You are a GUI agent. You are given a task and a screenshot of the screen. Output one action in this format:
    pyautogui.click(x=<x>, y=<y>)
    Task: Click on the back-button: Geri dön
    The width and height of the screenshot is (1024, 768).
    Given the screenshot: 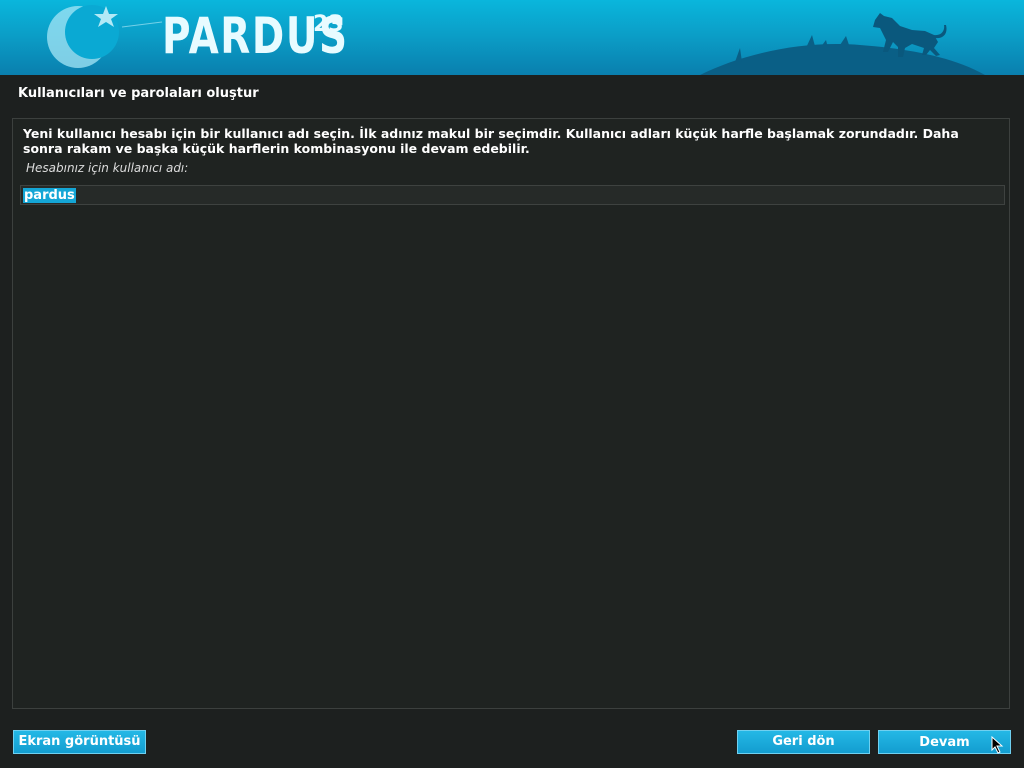 What is the action you would take?
    pyautogui.click(x=803, y=742)
    